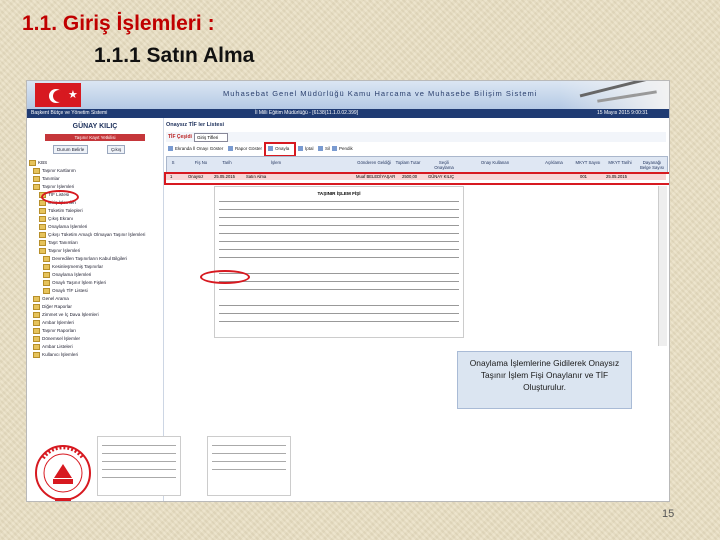  I want to click on column-header: Fiş No, so click(201, 162).